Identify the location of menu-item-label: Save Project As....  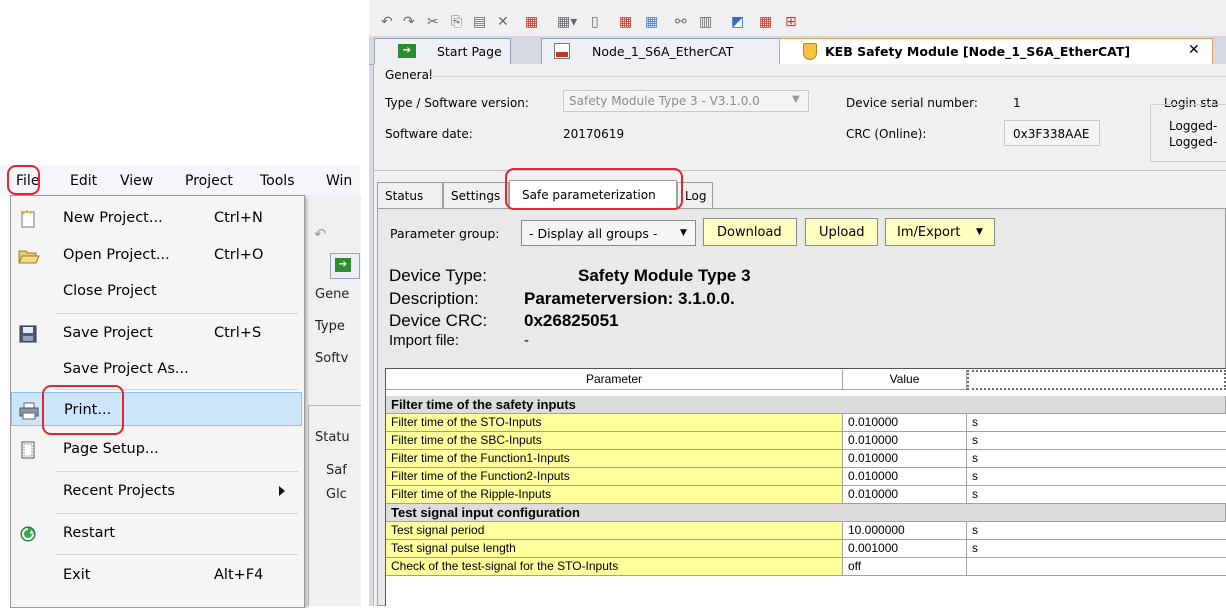
(126, 369).